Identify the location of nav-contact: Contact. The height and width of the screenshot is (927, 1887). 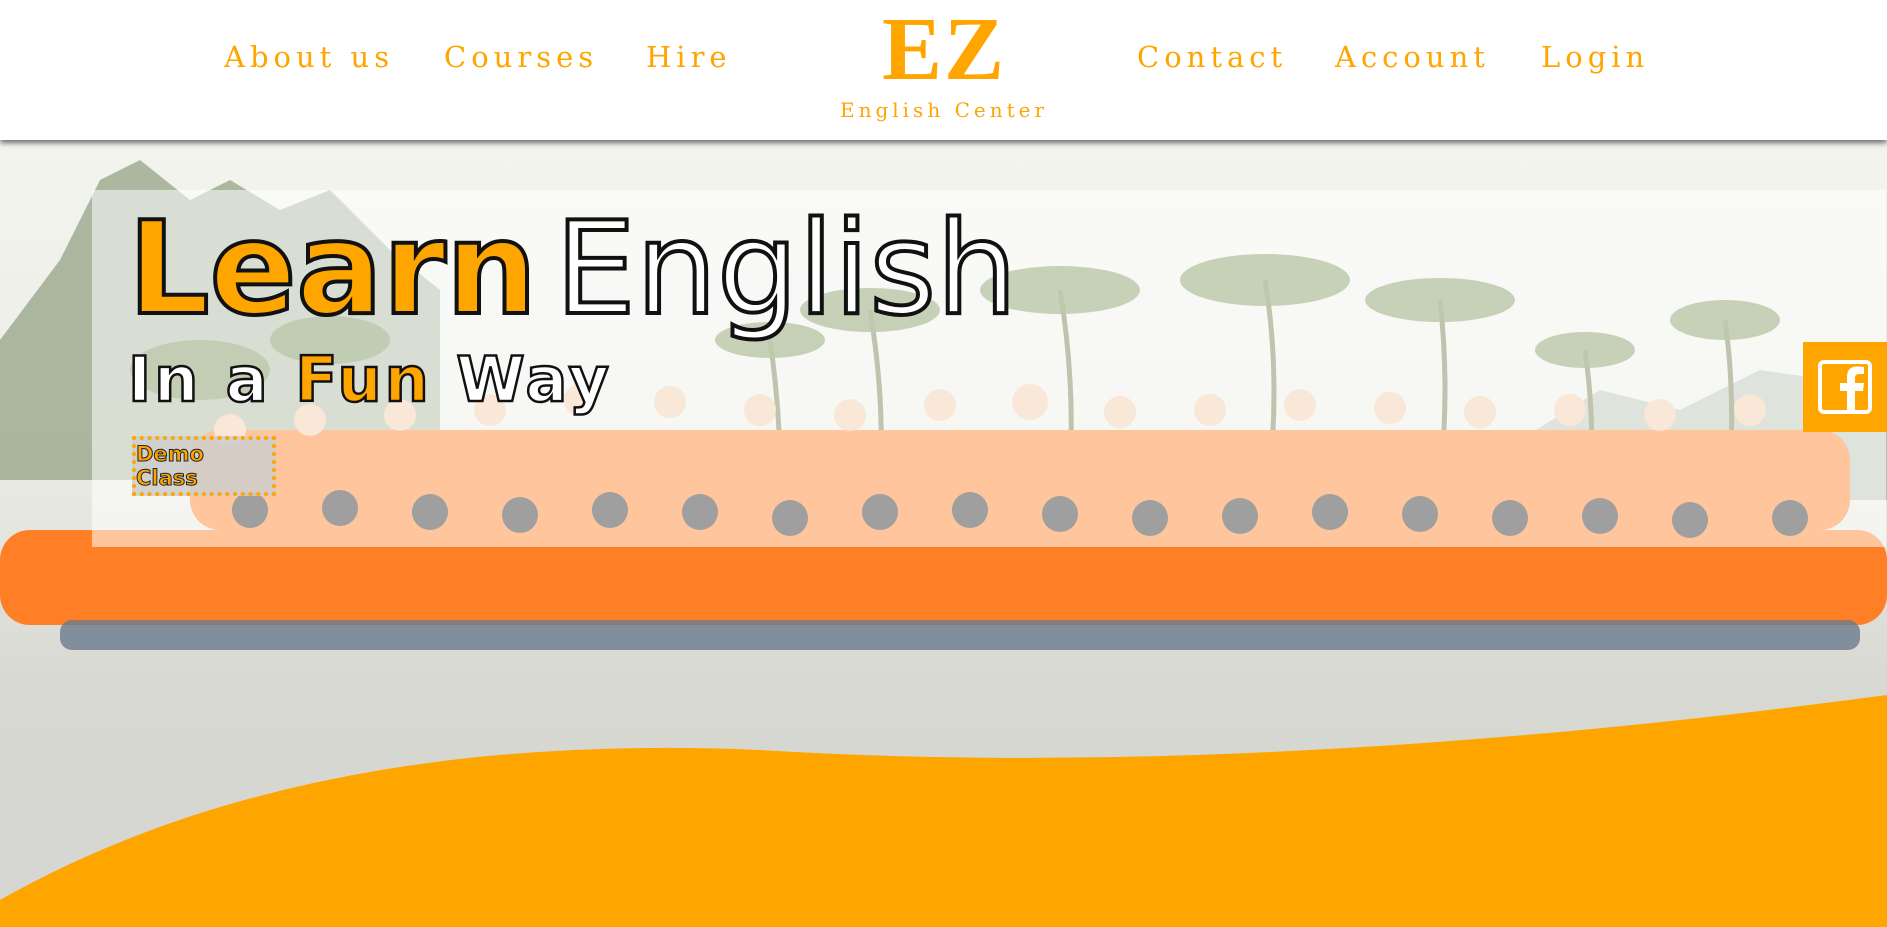
(1212, 57).